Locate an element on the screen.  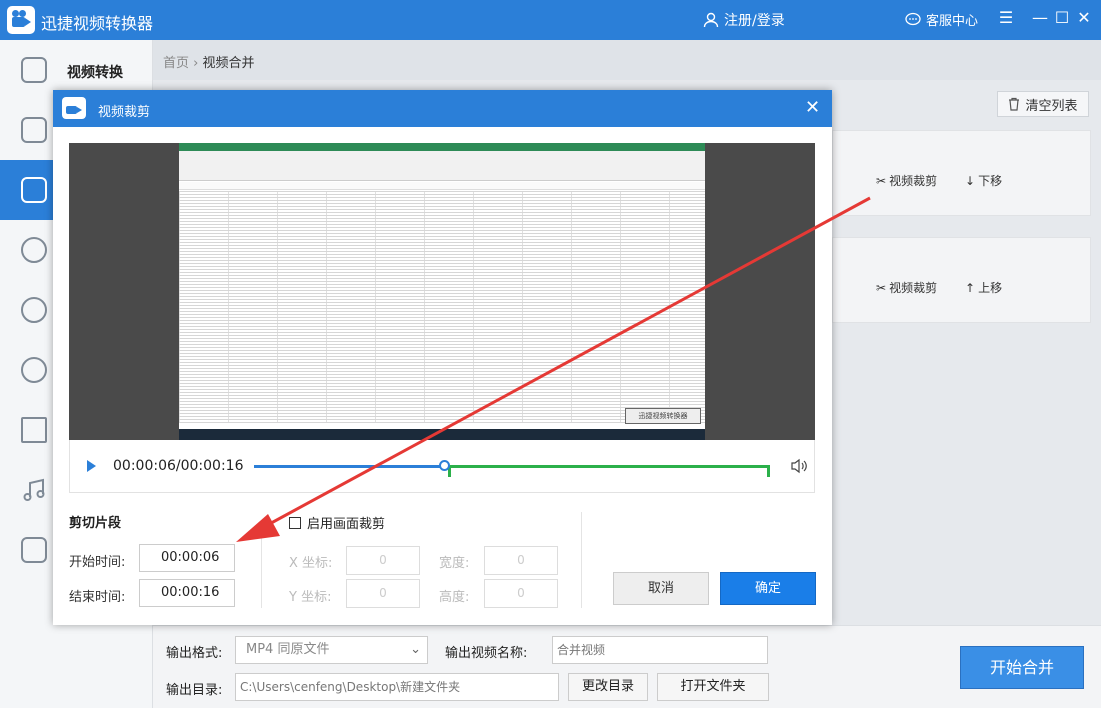
range-end-handle is located at coordinates (768, 471).